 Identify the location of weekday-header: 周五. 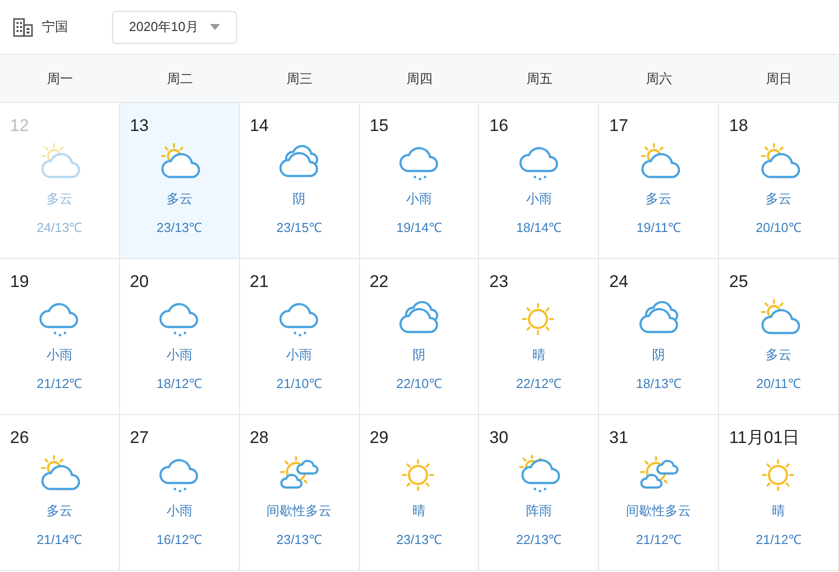
(539, 79).